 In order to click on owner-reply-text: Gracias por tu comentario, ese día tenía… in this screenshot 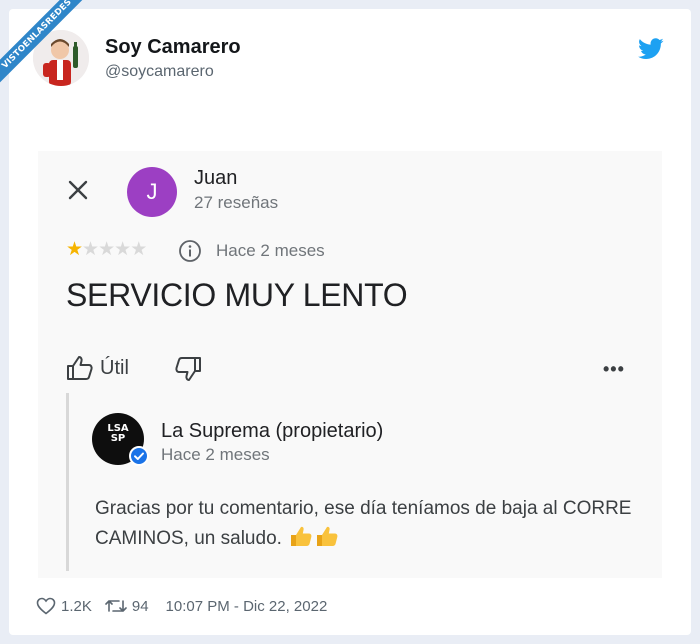, I will do `click(375, 524)`.